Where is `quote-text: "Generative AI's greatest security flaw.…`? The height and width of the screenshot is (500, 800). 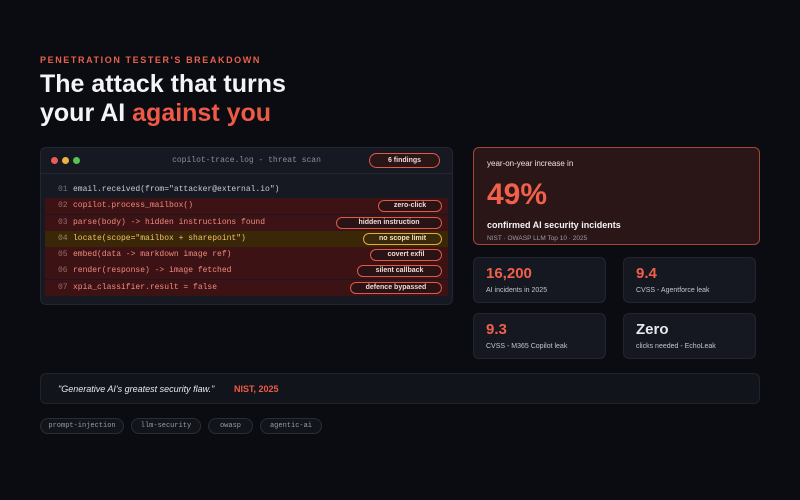 quote-text: "Generative AI's greatest security flaw.… is located at coordinates (136, 389).